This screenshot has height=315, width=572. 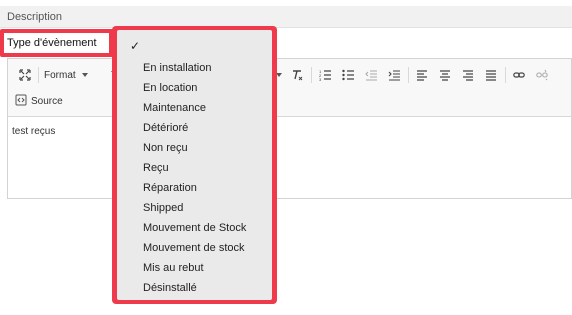 I want to click on numbered-list-icon: 123, so click(x=325, y=75).